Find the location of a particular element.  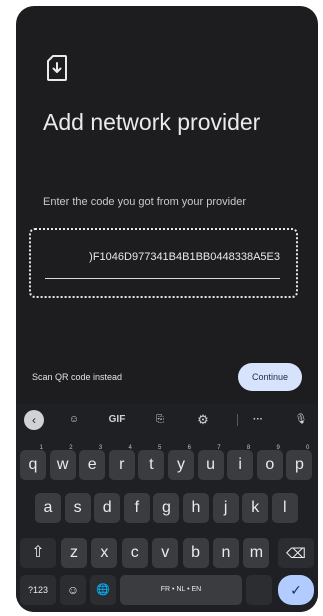

key-g: g is located at coordinates (166, 508).